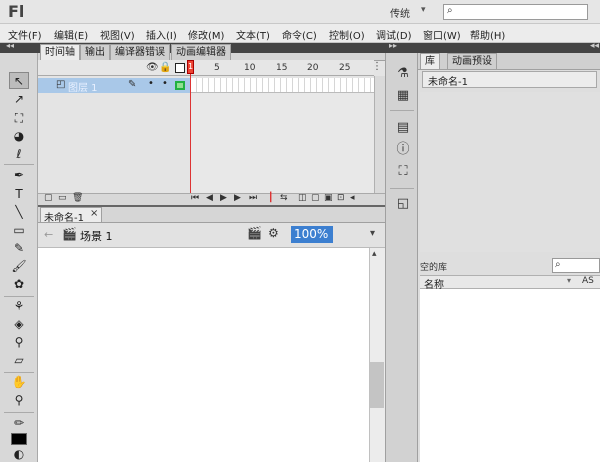 The image size is (600, 462). Describe the element at coordinates (19, 230) in the screenshot. I see `rectangle-tool-icon: ▭` at that location.